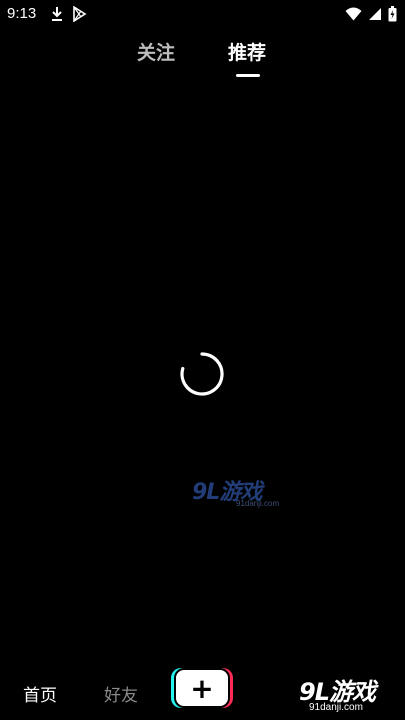  What do you see at coordinates (202, 374) in the screenshot?
I see `loading-spinner-icon` at bounding box center [202, 374].